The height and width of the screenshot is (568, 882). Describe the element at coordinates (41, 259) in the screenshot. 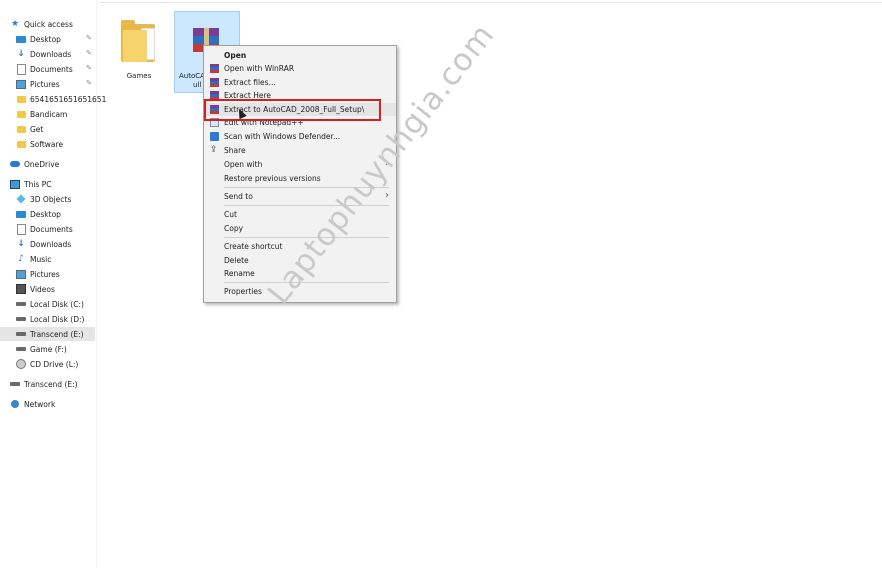

I see `nav-label: Music` at that location.